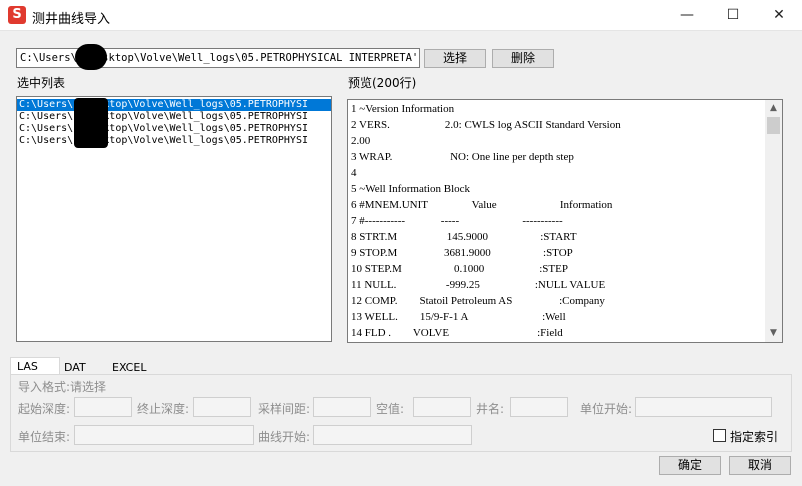  Describe the element at coordinates (164, 435) in the screenshot. I see `unit-end-field` at that location.